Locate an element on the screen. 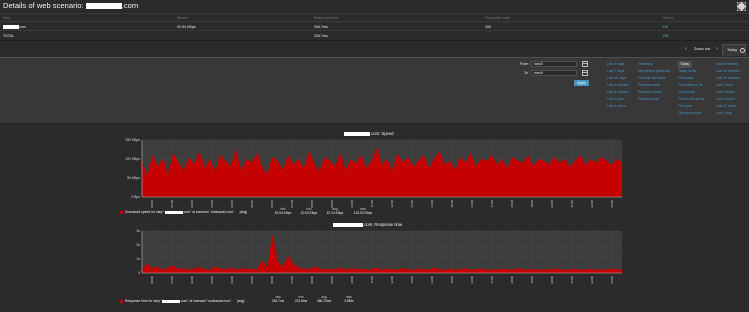 The height and width of the screenshot is (312, 749). x-tick-label: 18:00 is located at coordinates (512, 280).